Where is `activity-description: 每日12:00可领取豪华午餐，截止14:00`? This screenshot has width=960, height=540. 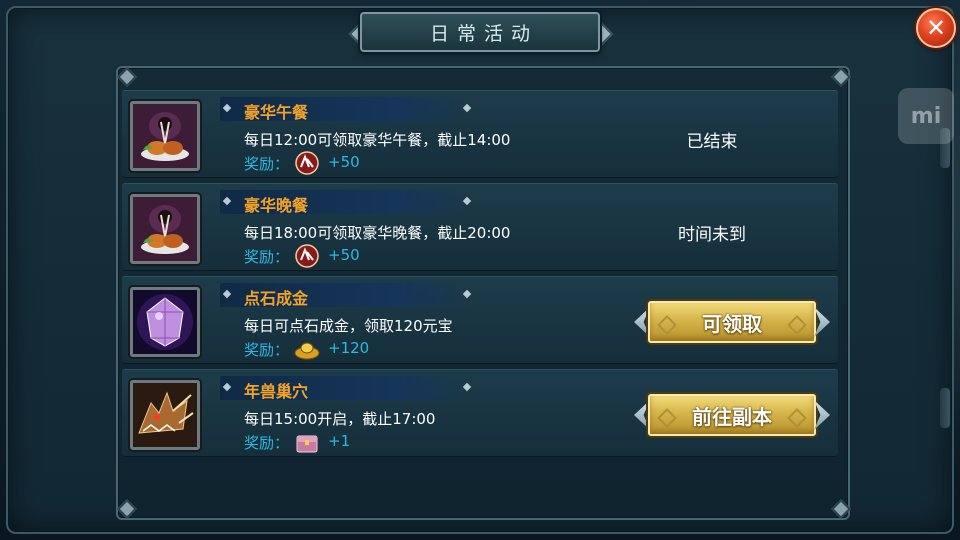
activity-description: 每日12:00可领取豪华午餐，截止14:00 is located at coordinates (377, 140).